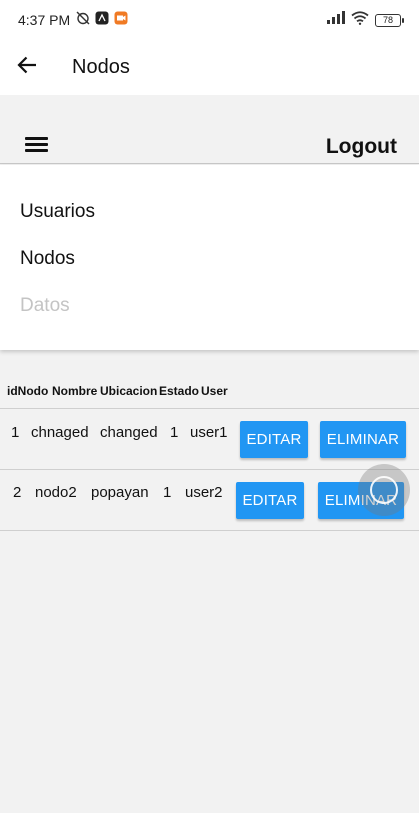 The image size is (419, 813). What do you see at coordinates (60, 432) in the screenshot?
I see `cell-nombre: chnaged` at bounding box center [60, 432].